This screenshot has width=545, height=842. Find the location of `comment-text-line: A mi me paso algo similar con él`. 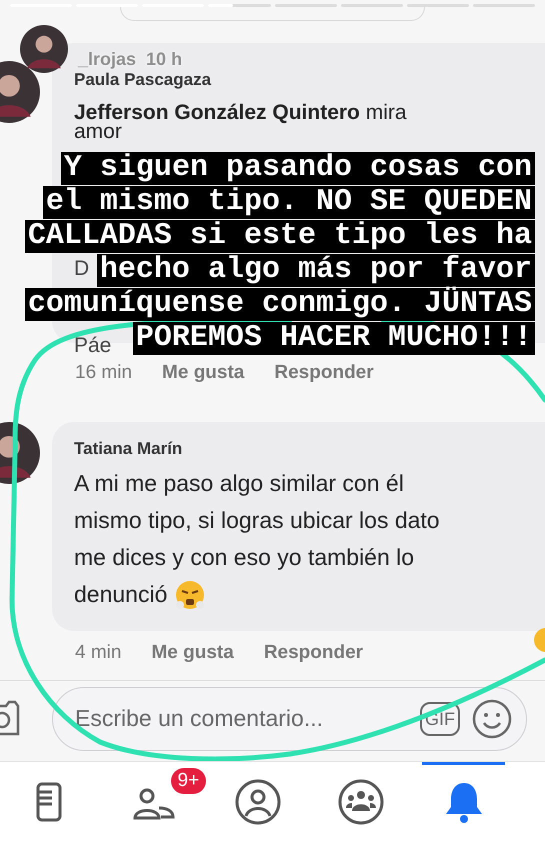

comment-text-line: A mi me paso algo similar con él is located at coordinates (239, 483).